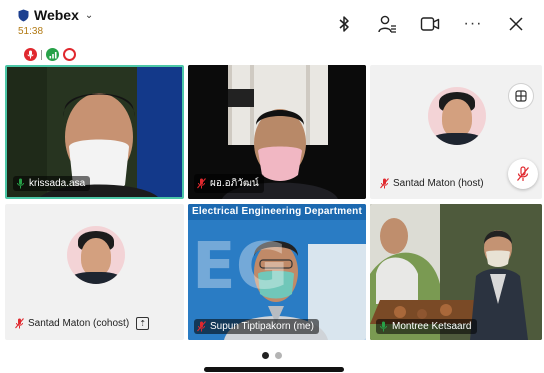 Image resolution: width=544 pixels, height=373 pixels. Describe the element at coordinates (272, 355) in the screenshot. I see `page-indicator` at that location.